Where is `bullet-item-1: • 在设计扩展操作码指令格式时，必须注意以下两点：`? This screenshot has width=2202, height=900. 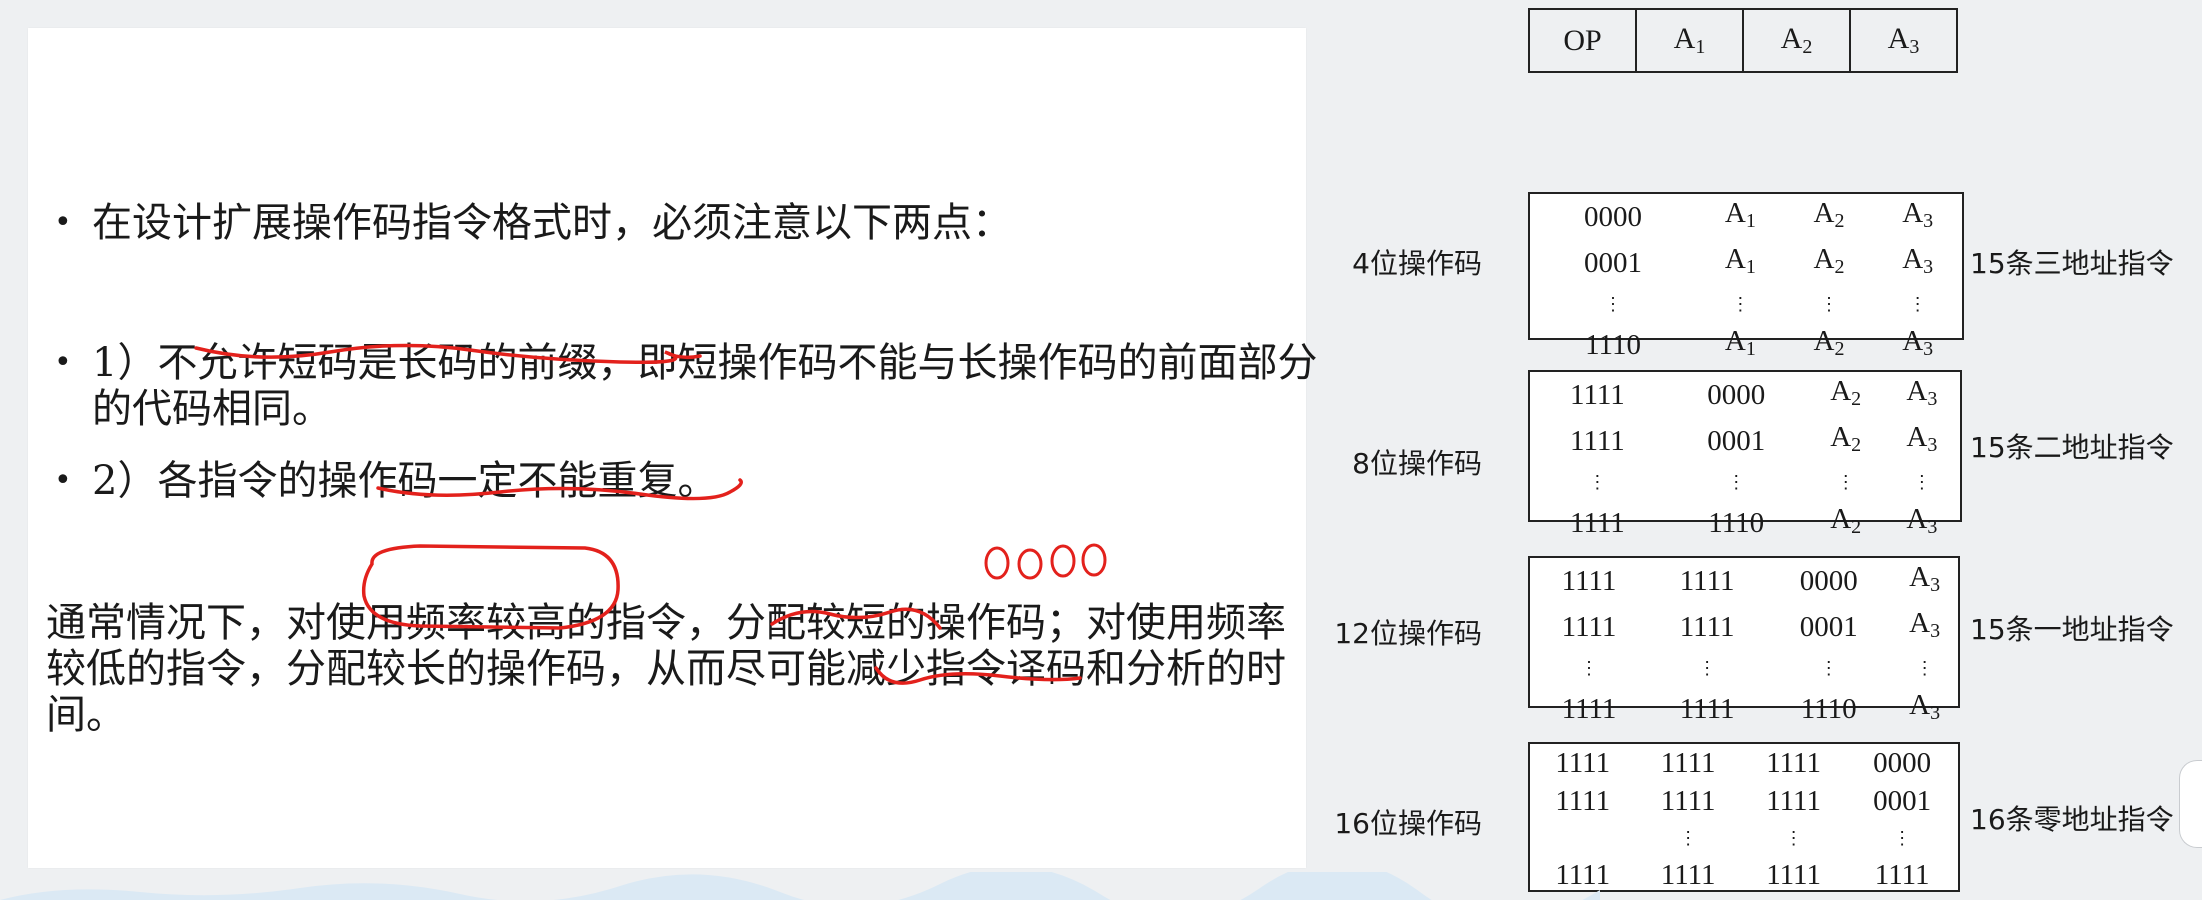 bullet-item-1: • 在设计扩展操作码指令格式时，必须注意以下两点： is located at coordinates (529, 223).